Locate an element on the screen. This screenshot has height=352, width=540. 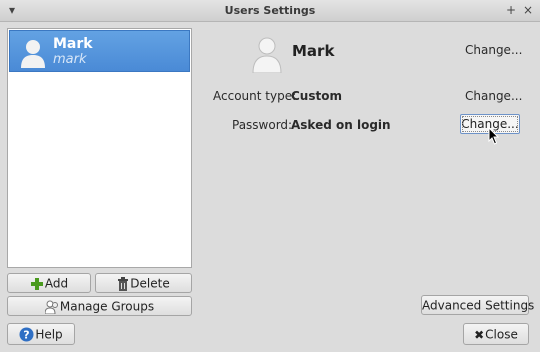
mouse-cursor-icon is located at coordinates (494, 136).